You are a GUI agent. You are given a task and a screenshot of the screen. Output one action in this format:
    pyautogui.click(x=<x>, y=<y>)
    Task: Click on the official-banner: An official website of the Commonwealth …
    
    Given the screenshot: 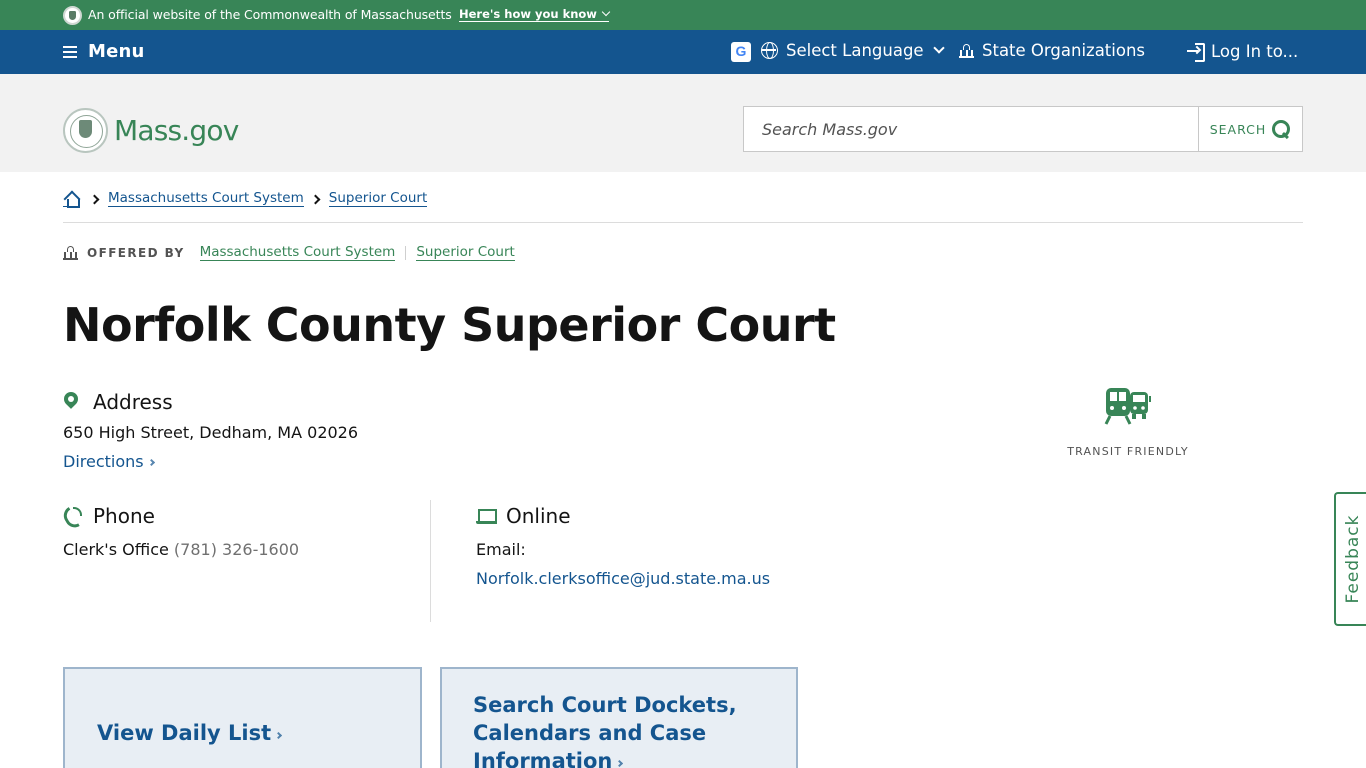 What is the action you would take?
    pyautogui.click(x=683, y=15)
    